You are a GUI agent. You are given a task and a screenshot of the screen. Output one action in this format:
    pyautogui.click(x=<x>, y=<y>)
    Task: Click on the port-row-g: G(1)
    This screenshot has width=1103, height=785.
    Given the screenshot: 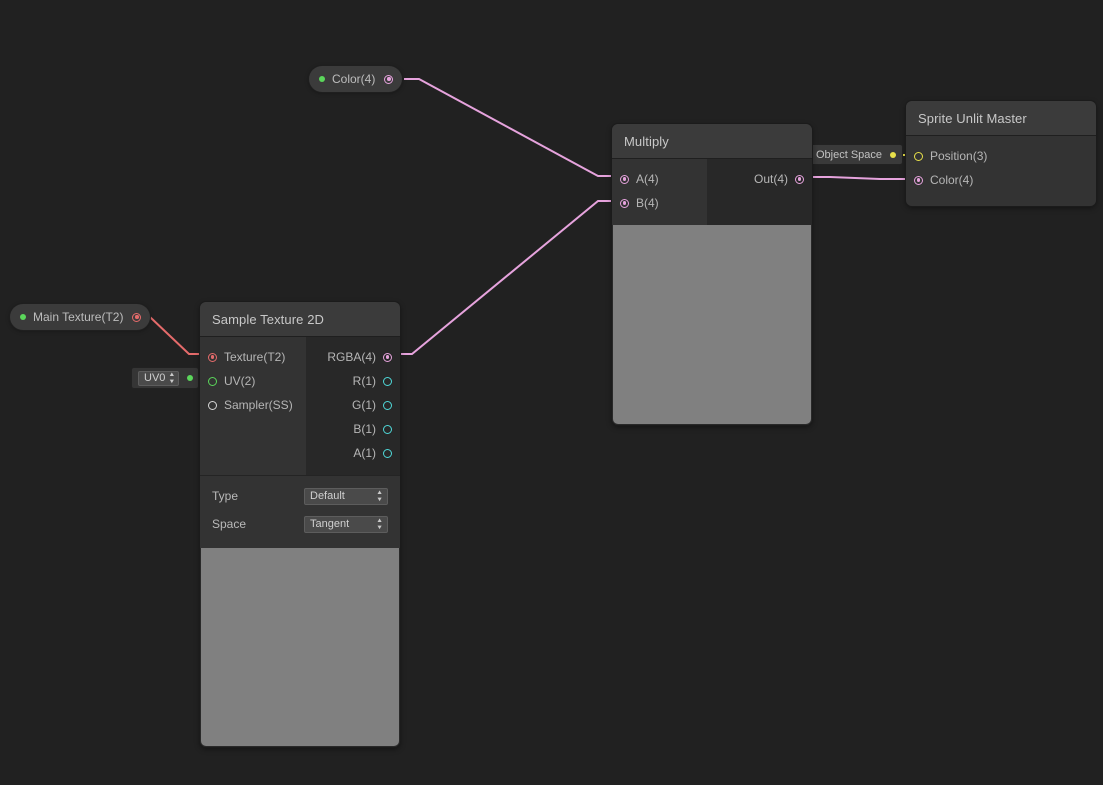 What is the action you would take?
    pyautogui.click(x=356, y=405)
    